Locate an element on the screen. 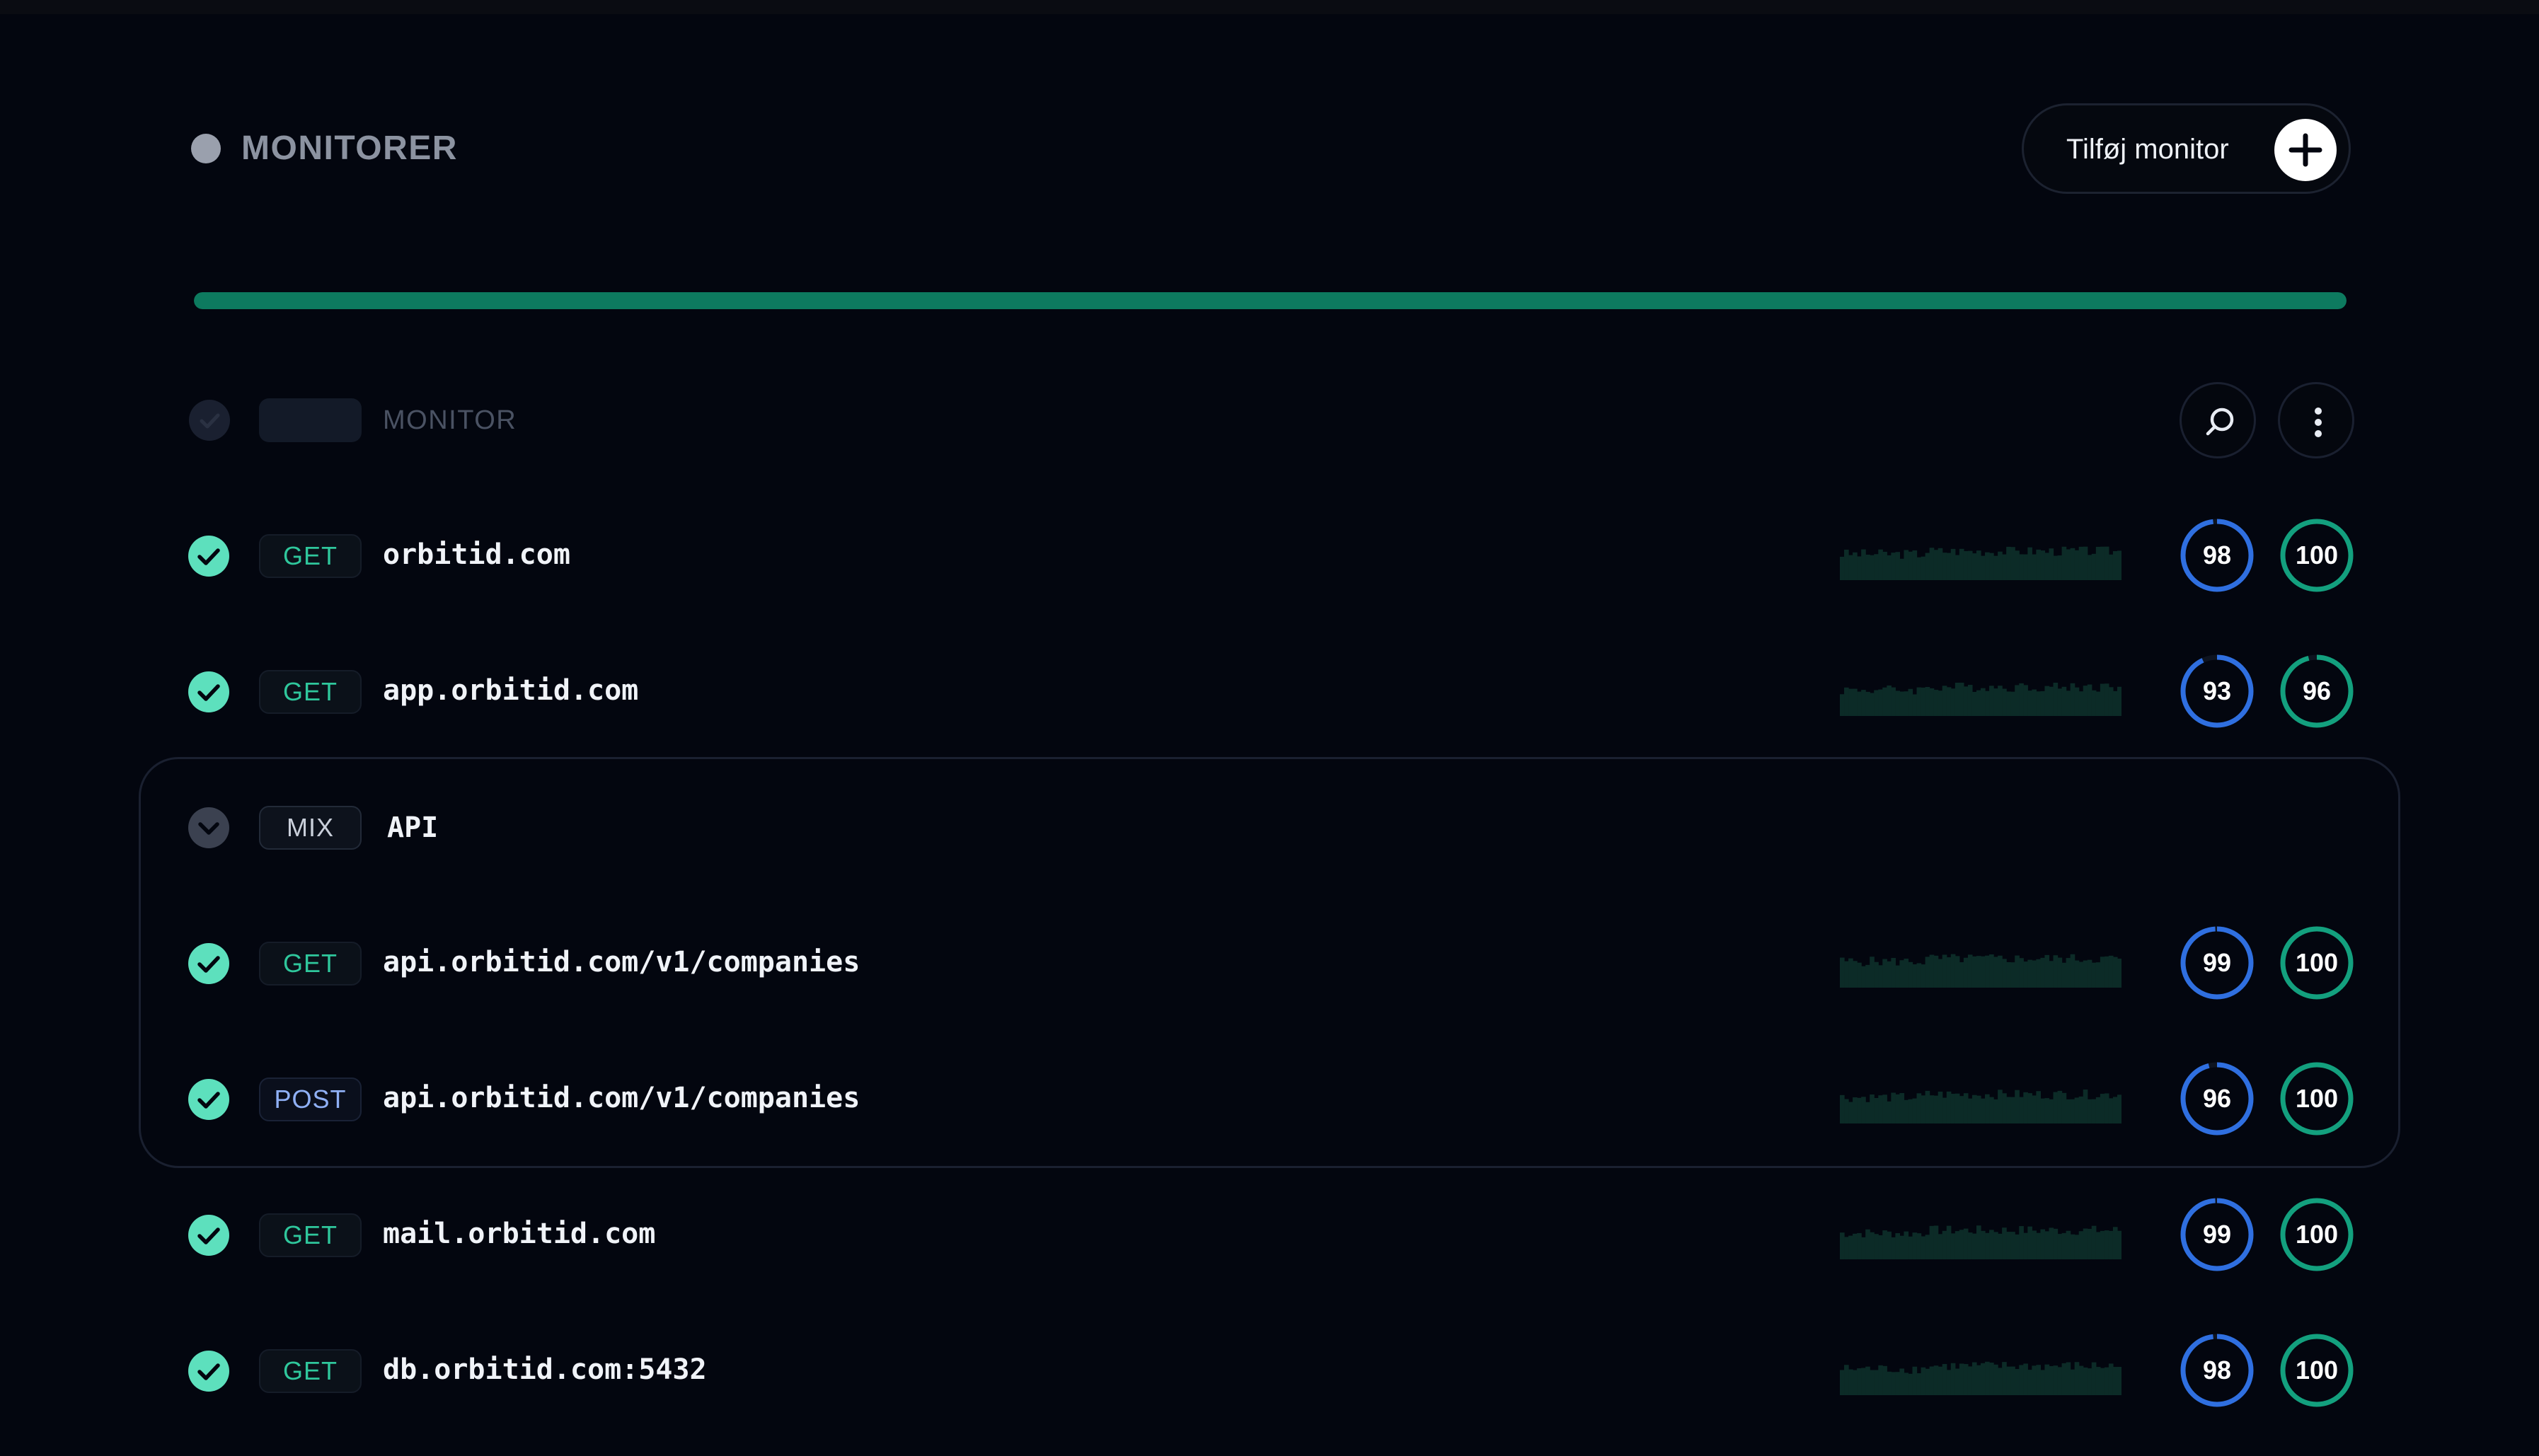 This screenshot has width=2539, height=1456. monitor-row: POST api.orbitid.com/v1/companies 96 100 is located at coordinates (1269, 1099).